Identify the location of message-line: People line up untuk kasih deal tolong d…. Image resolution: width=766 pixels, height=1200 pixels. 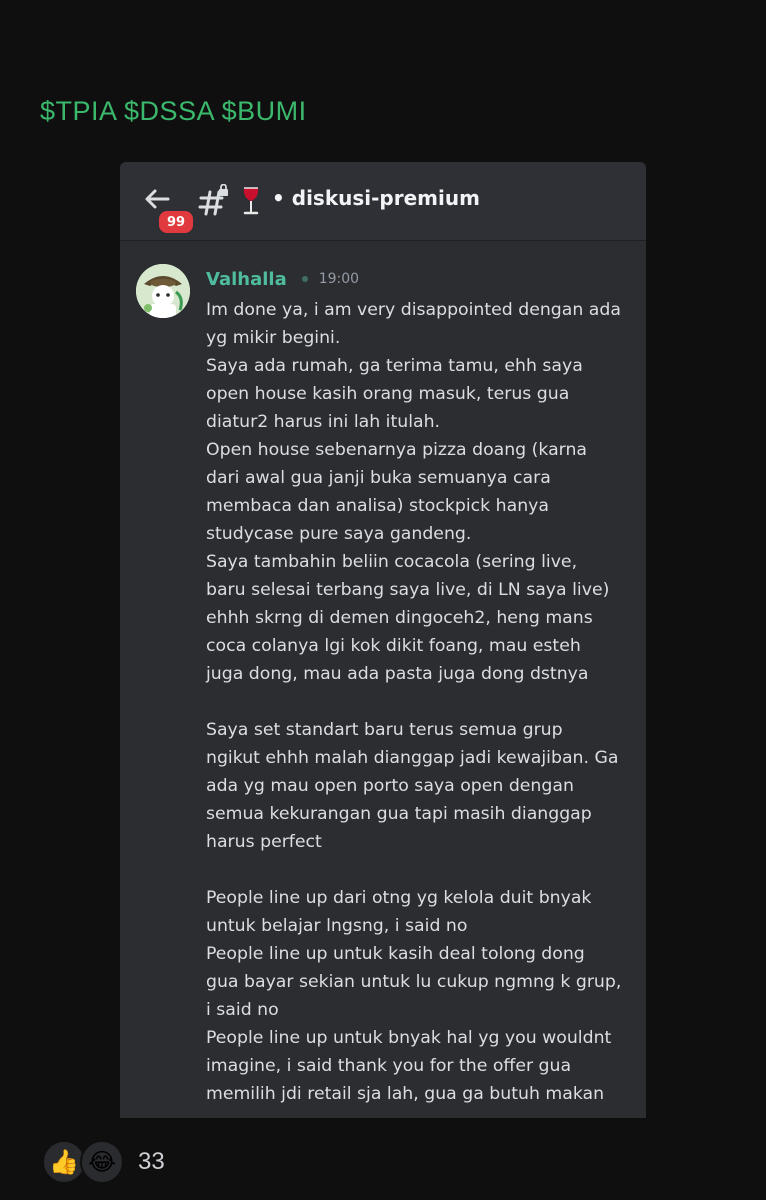
(395, 954).